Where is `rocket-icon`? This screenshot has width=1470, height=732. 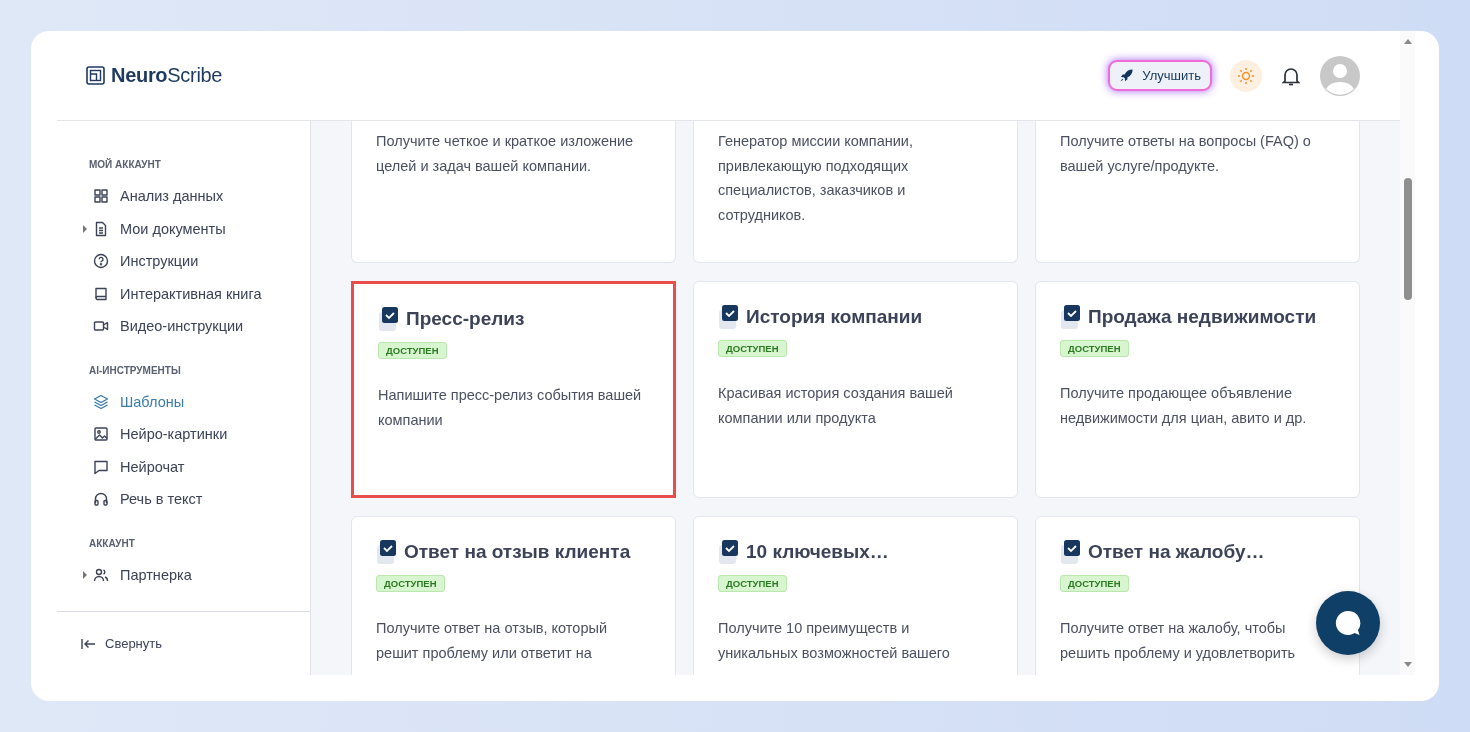
rocket-icon is located at coordinates (1127, 75).